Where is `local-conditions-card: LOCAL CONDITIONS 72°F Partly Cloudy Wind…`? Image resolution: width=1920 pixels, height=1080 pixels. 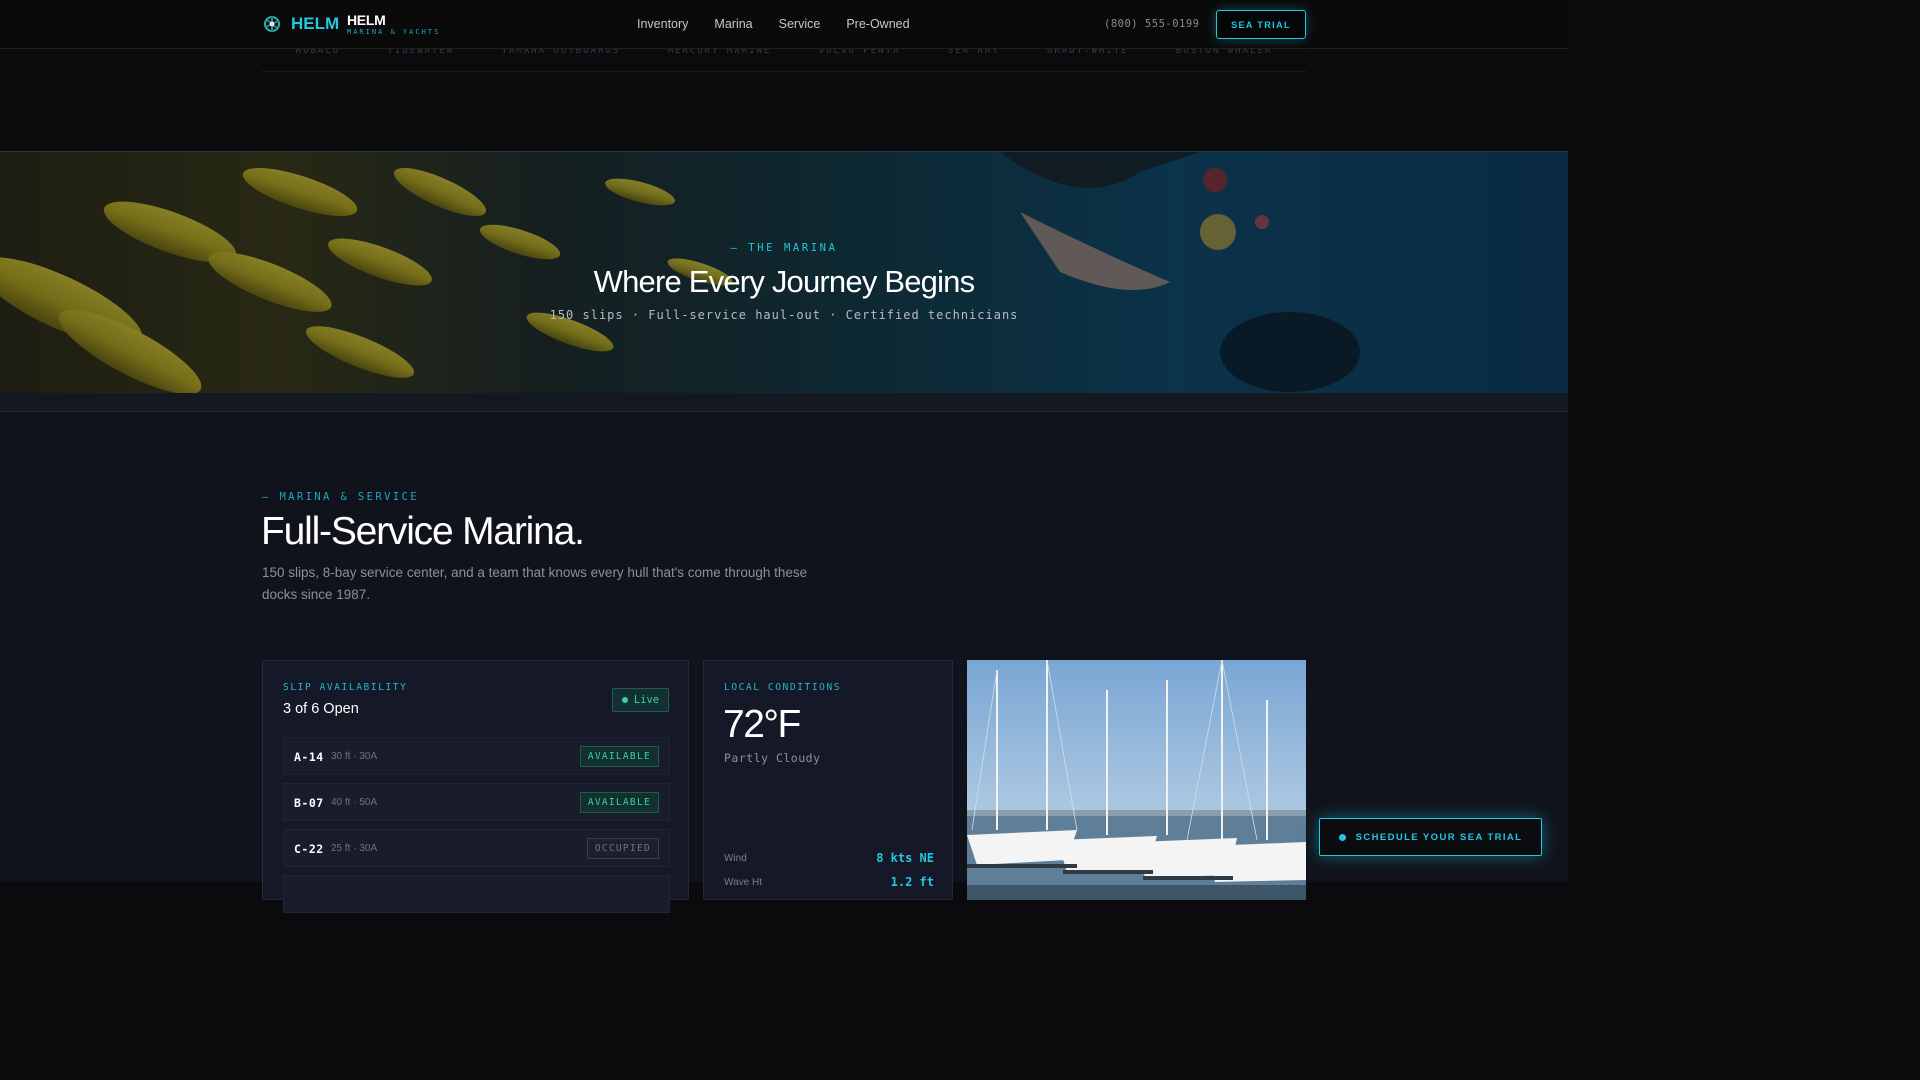 local-conditions-card: LOCAL CONDITIONS 72°F Partly Cloudy Wind… is located at coordinates (828, 780).